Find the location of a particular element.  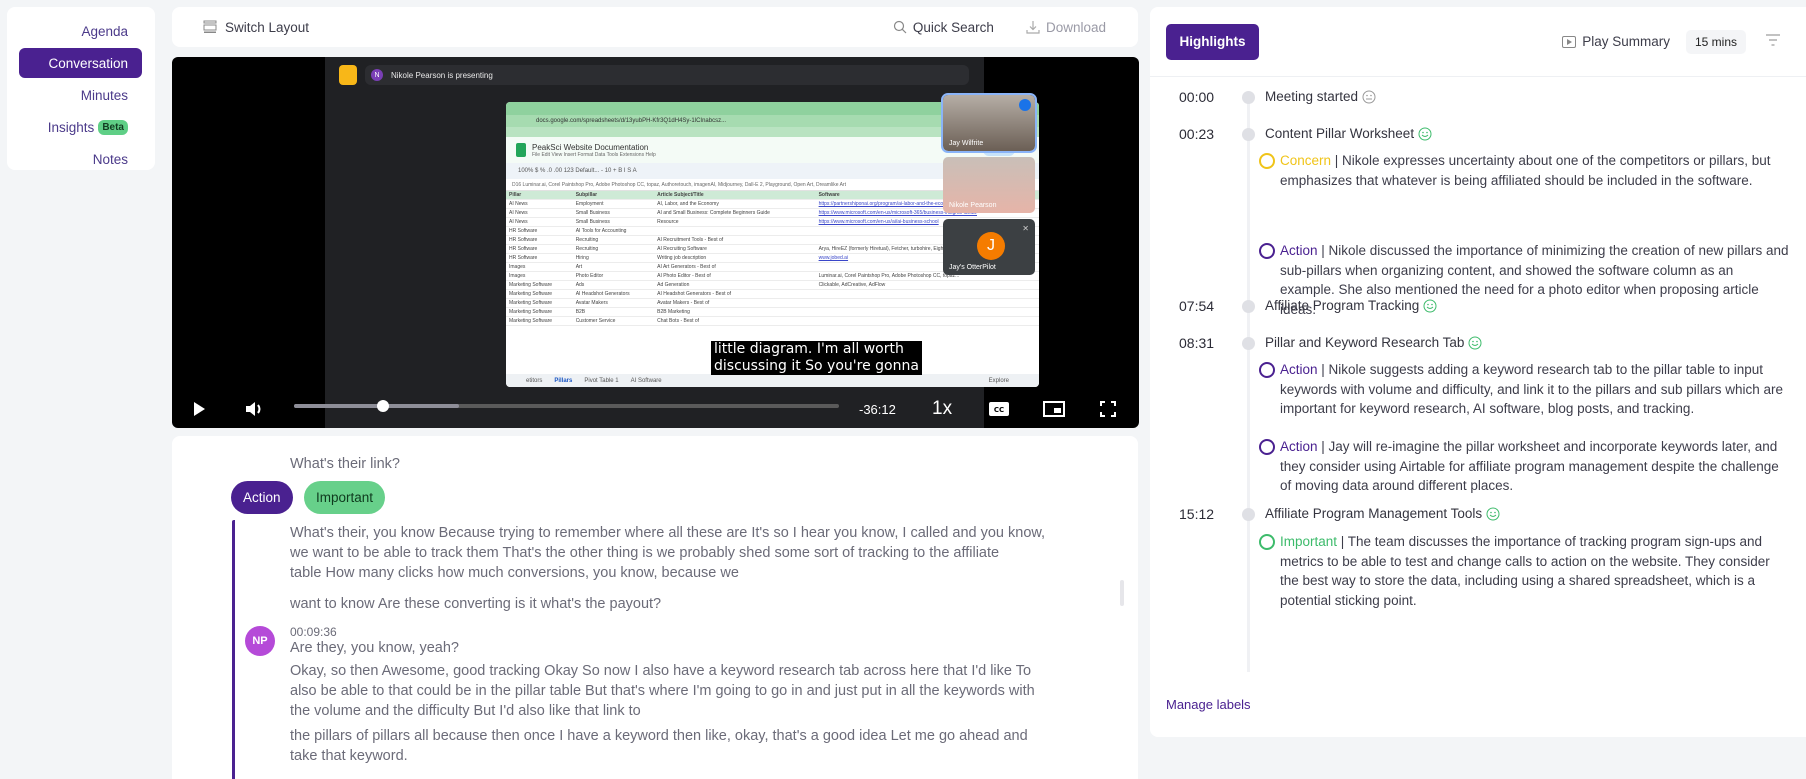

play-summary-button: Play Summary is located at coordinates (1616, 41).